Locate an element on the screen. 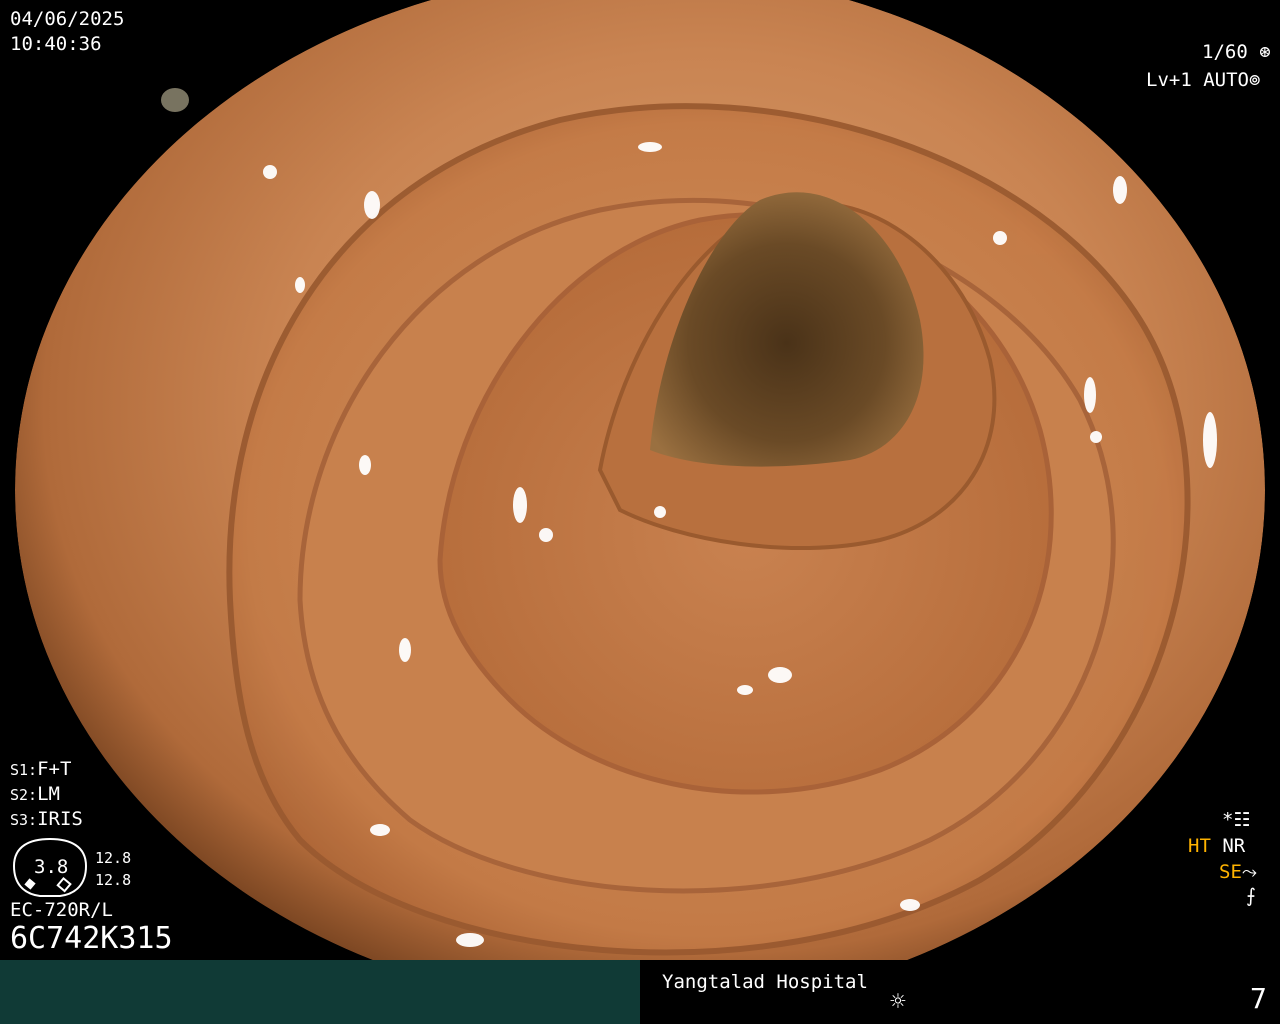 The width and height of the screenshot is (1280, 1024). status-bar: Yangtalad Hospital ☼ 7 is located at coordinates (640, 992).